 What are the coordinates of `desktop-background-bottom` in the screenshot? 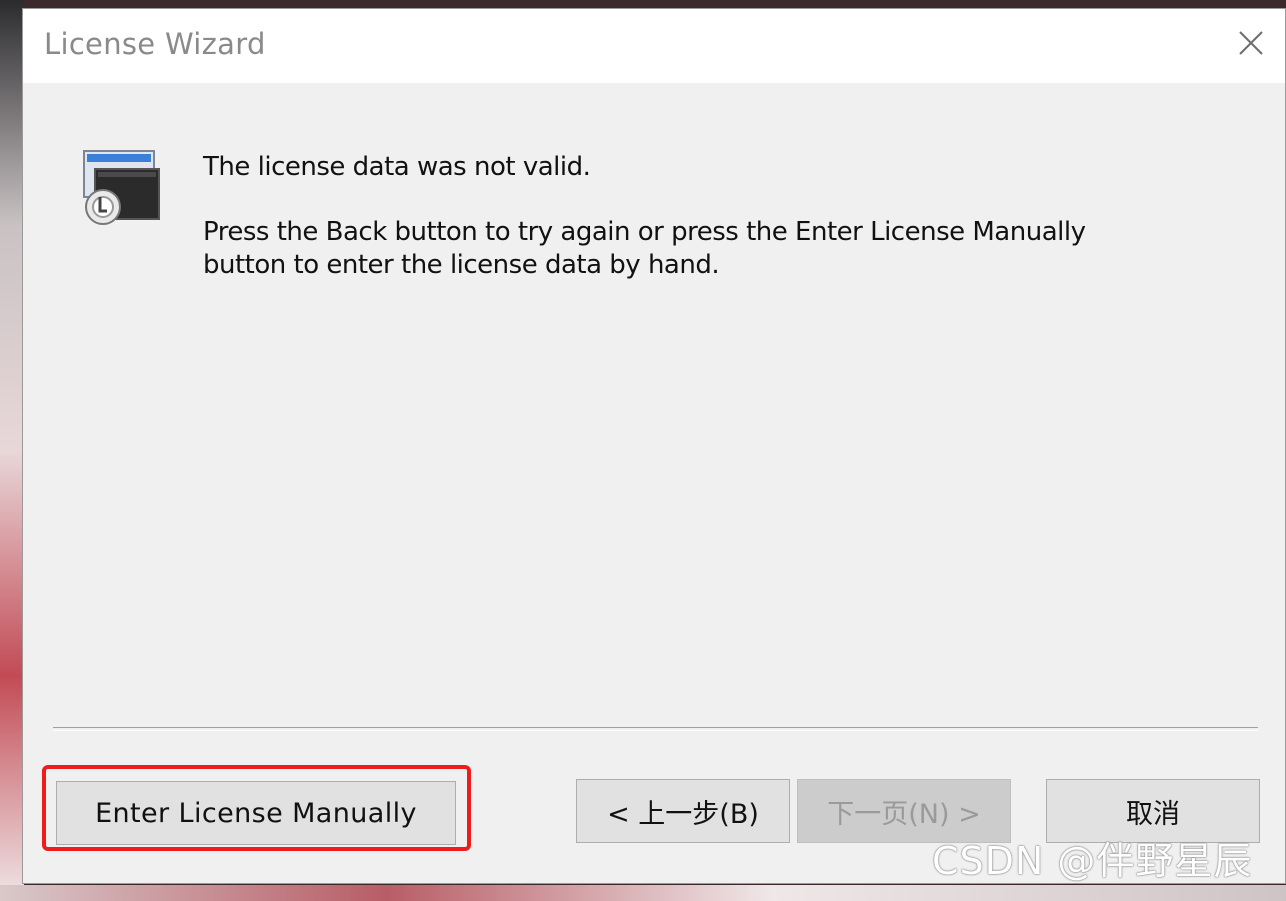 It's located at (643, 893).